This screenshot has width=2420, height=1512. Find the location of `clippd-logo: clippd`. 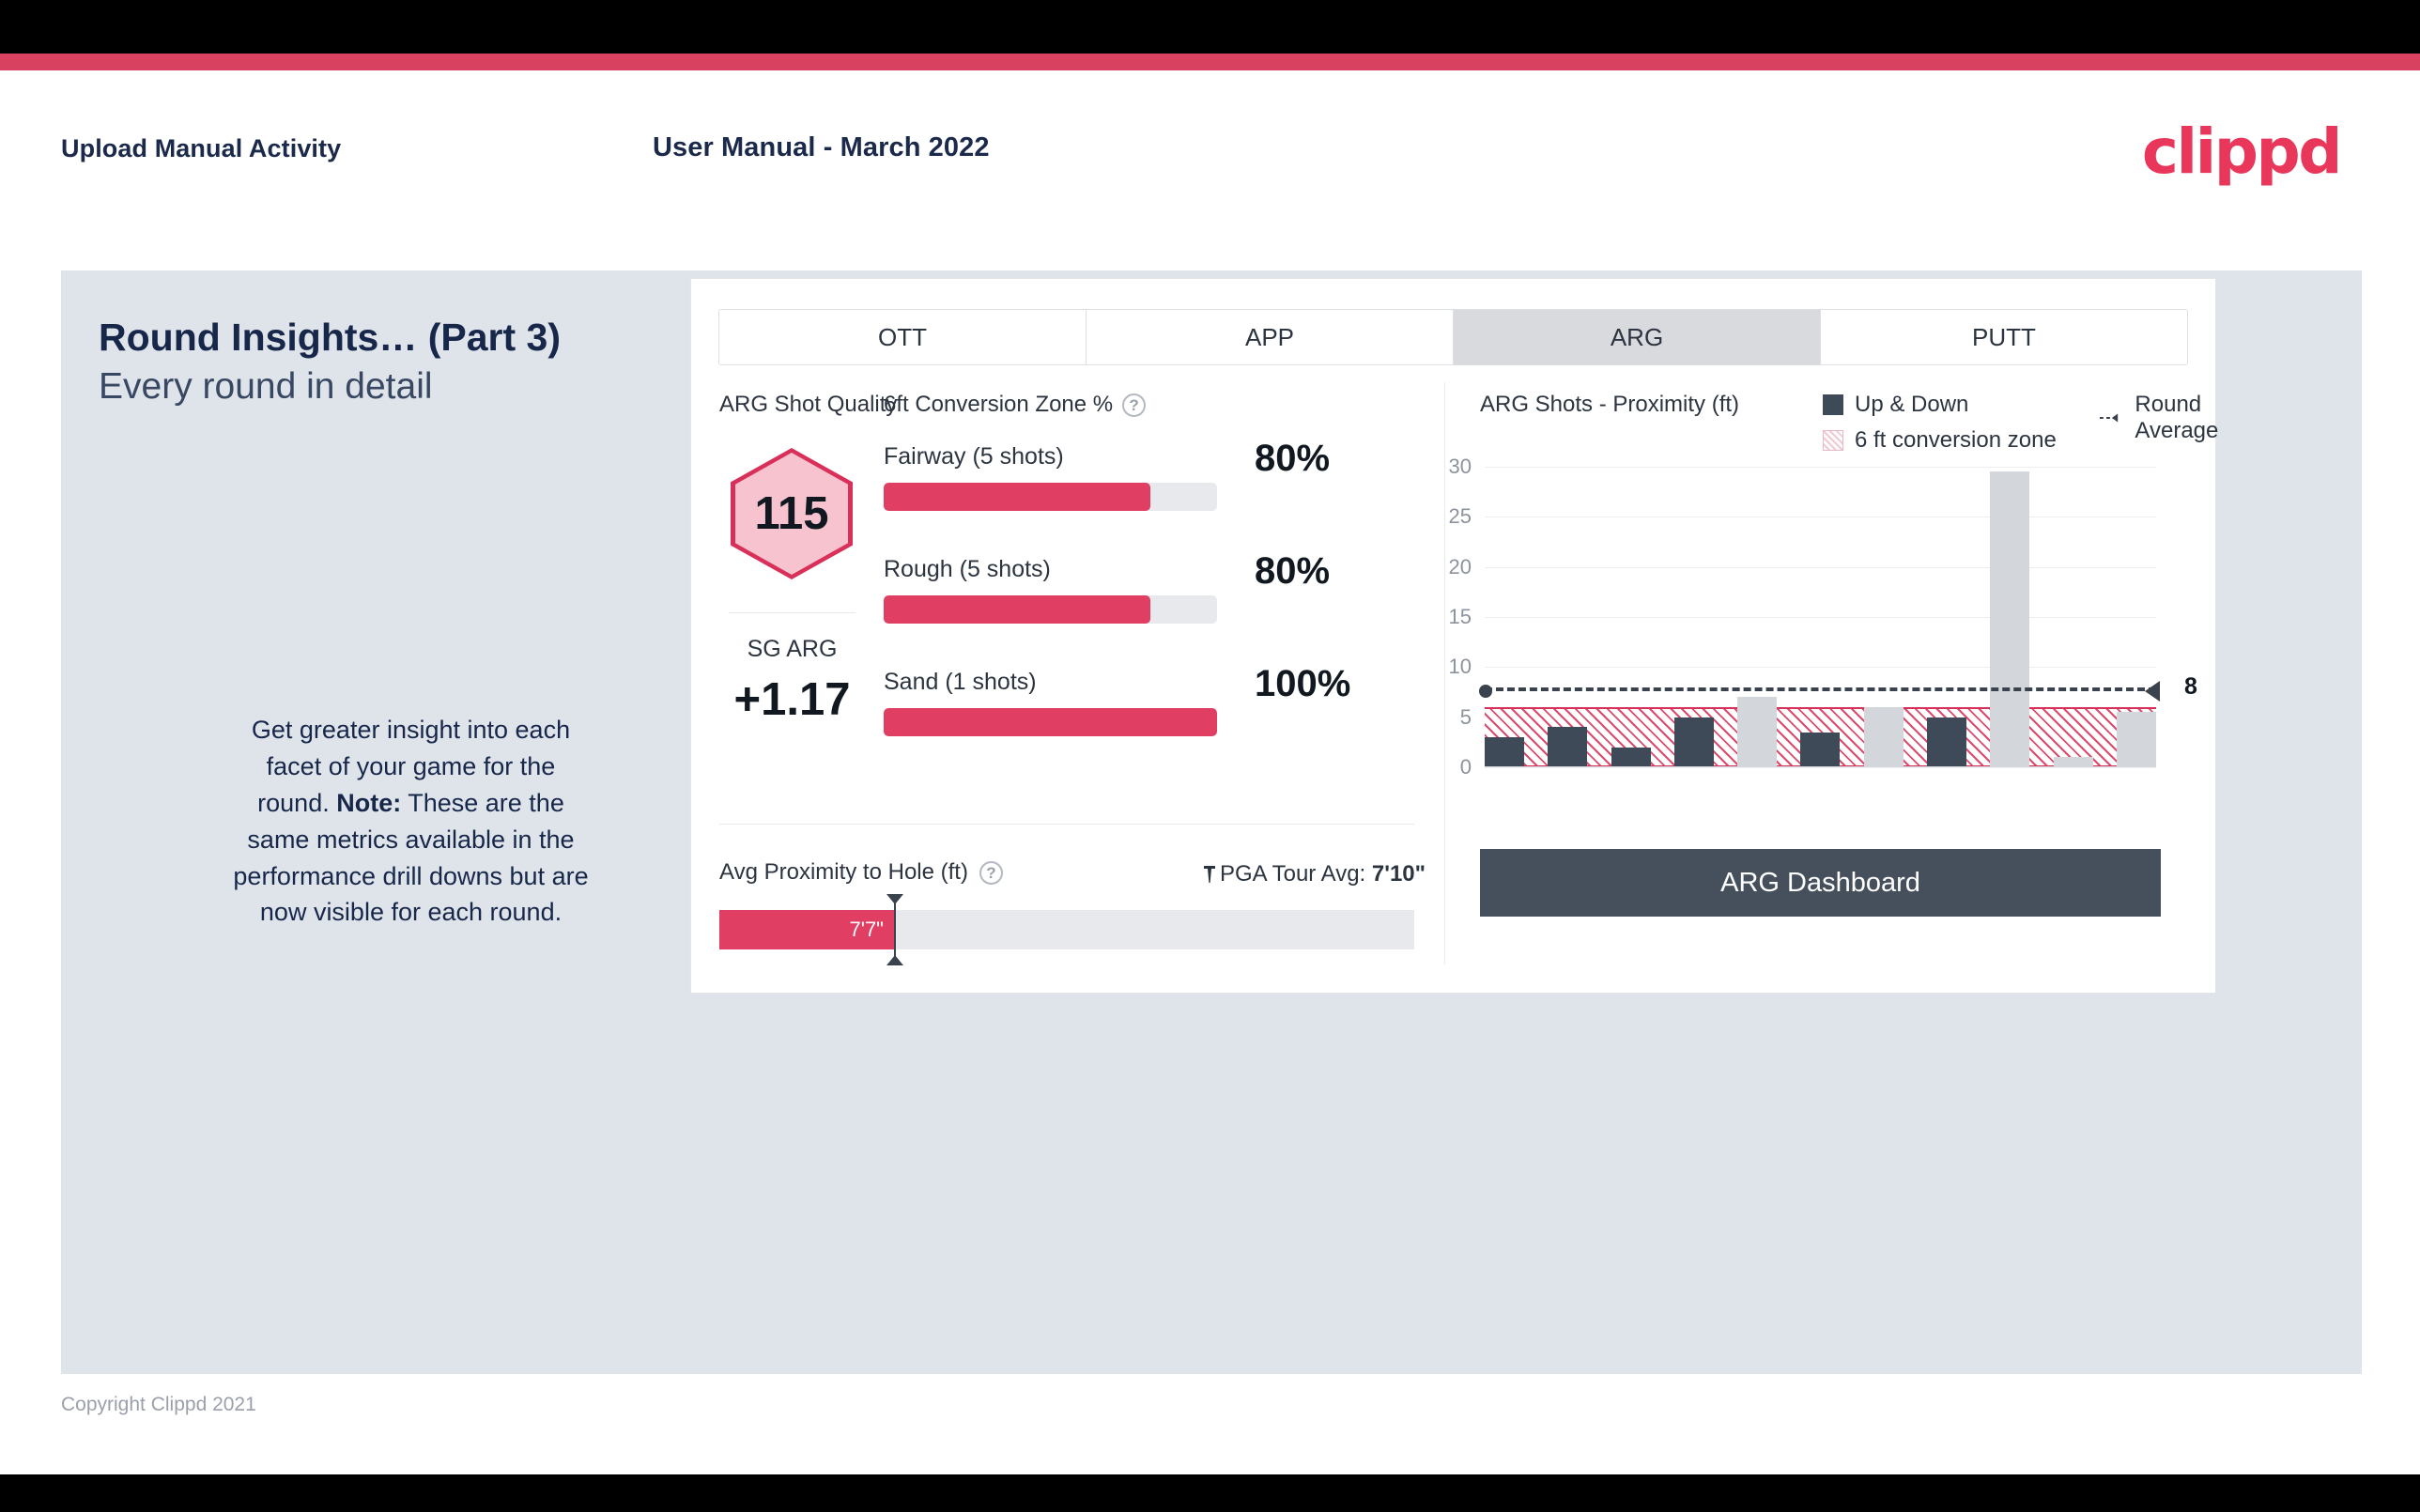

clippd-logo: clippd is located at coordinates (2242, 152).